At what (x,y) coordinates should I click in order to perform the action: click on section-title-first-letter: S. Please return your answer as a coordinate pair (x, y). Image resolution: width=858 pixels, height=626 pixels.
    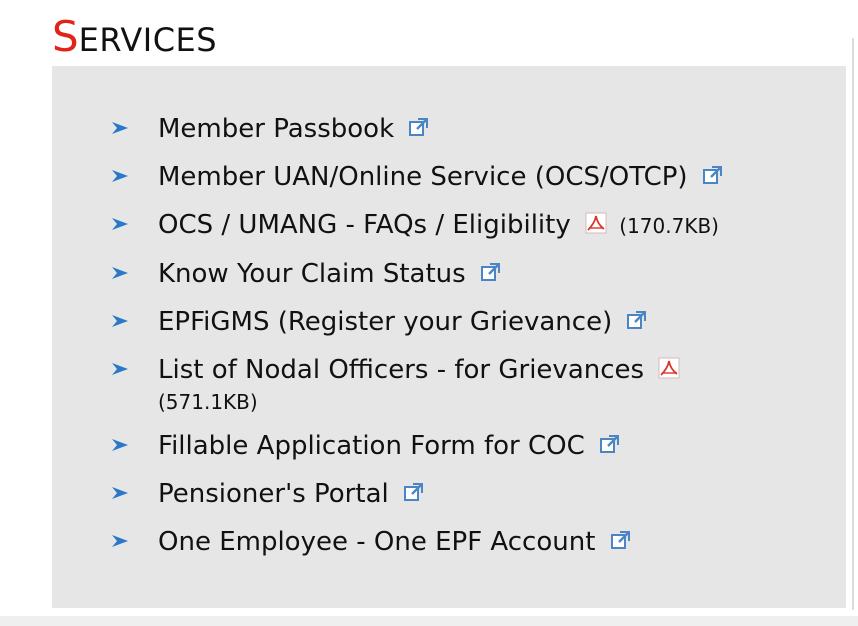
    Looking at the image, I should click on (65, 36).